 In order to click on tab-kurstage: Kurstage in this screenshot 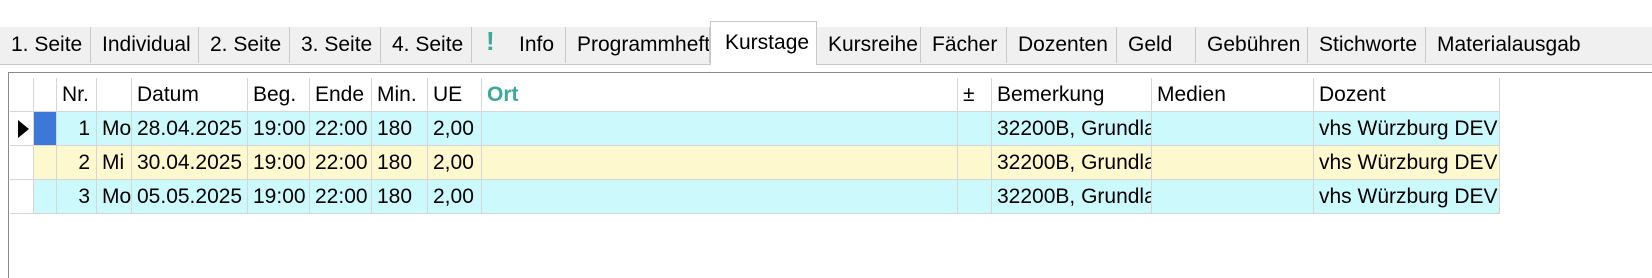, I will do `click(763, 43)`.